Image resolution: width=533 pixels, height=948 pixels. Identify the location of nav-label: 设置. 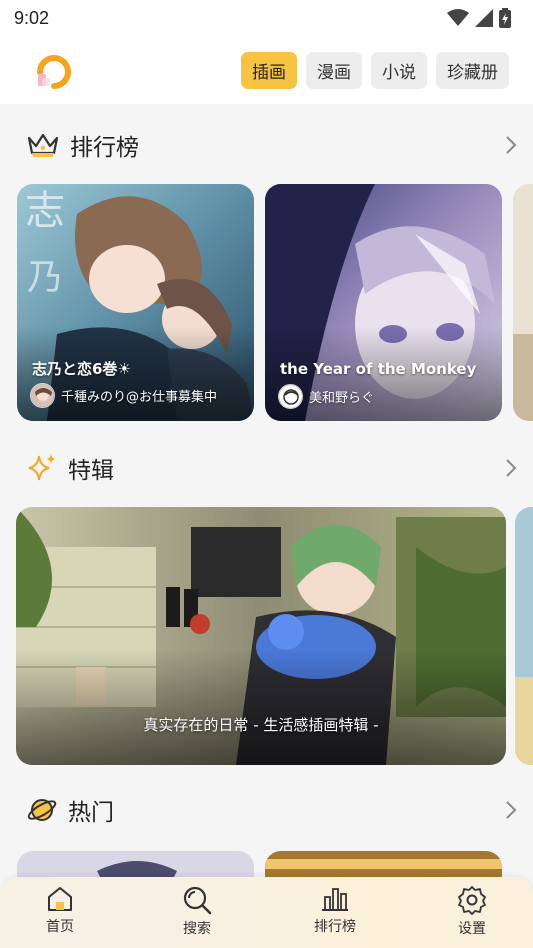
(472, 929).